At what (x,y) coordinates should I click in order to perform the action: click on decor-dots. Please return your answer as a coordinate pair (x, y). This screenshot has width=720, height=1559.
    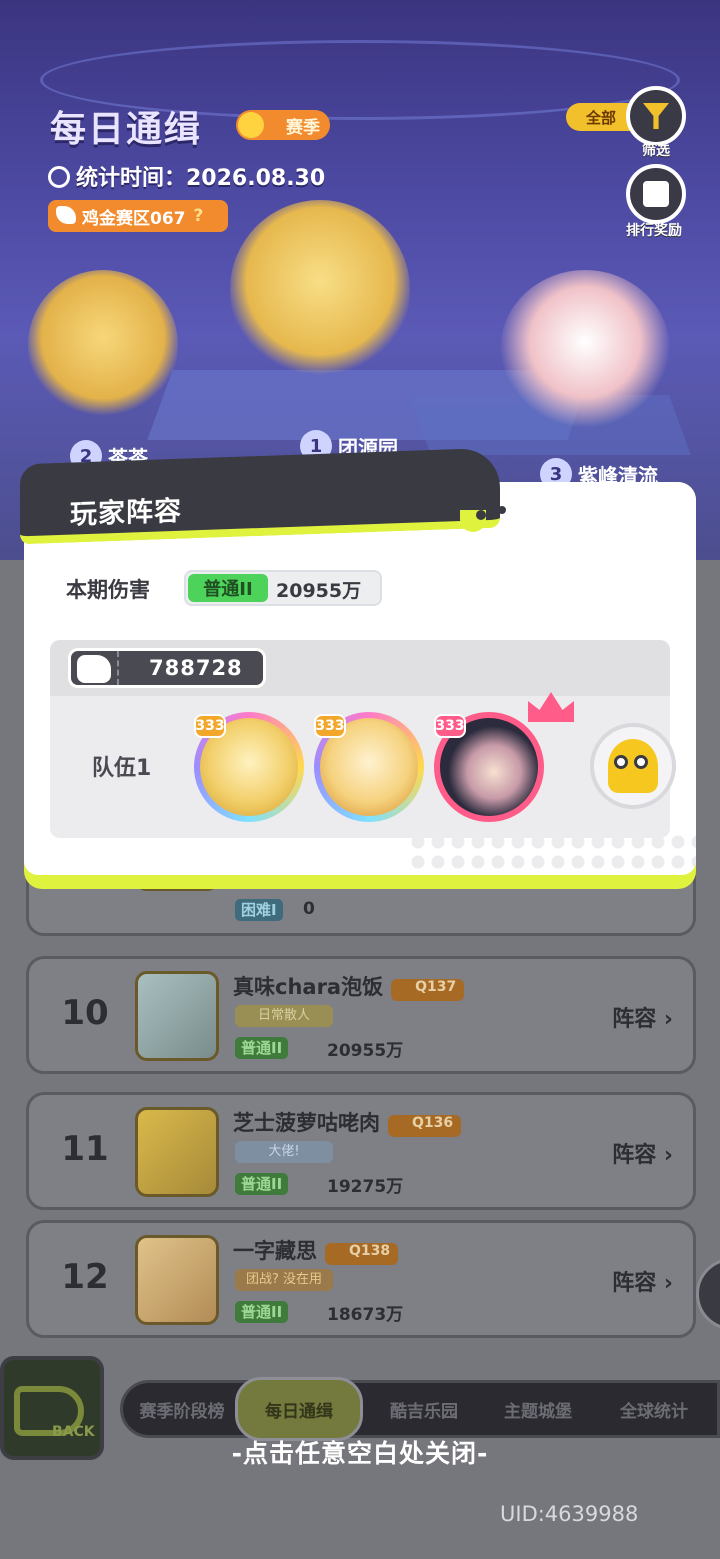
    Looking at the image, I should click on (552, 852).